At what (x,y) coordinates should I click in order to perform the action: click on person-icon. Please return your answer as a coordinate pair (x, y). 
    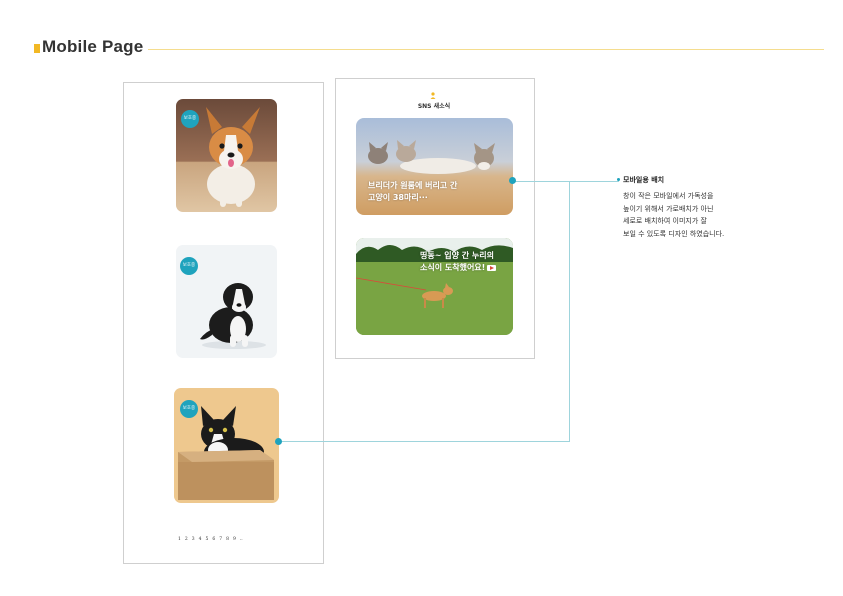
    Looking at the image, I should click on (433, 95).